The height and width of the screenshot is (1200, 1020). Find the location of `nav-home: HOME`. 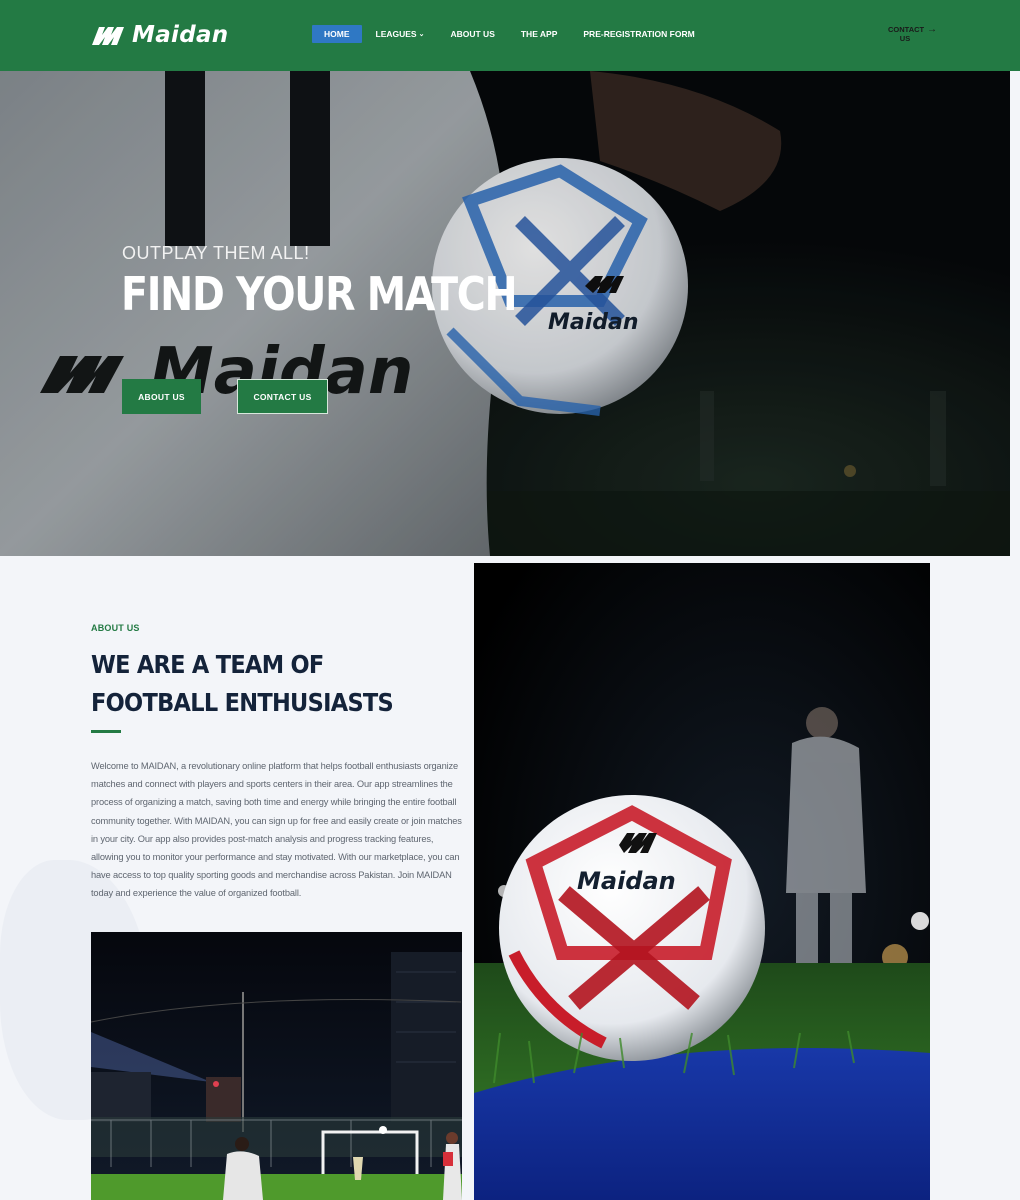

nav-home: HOME is located at coordinates (337, 34).